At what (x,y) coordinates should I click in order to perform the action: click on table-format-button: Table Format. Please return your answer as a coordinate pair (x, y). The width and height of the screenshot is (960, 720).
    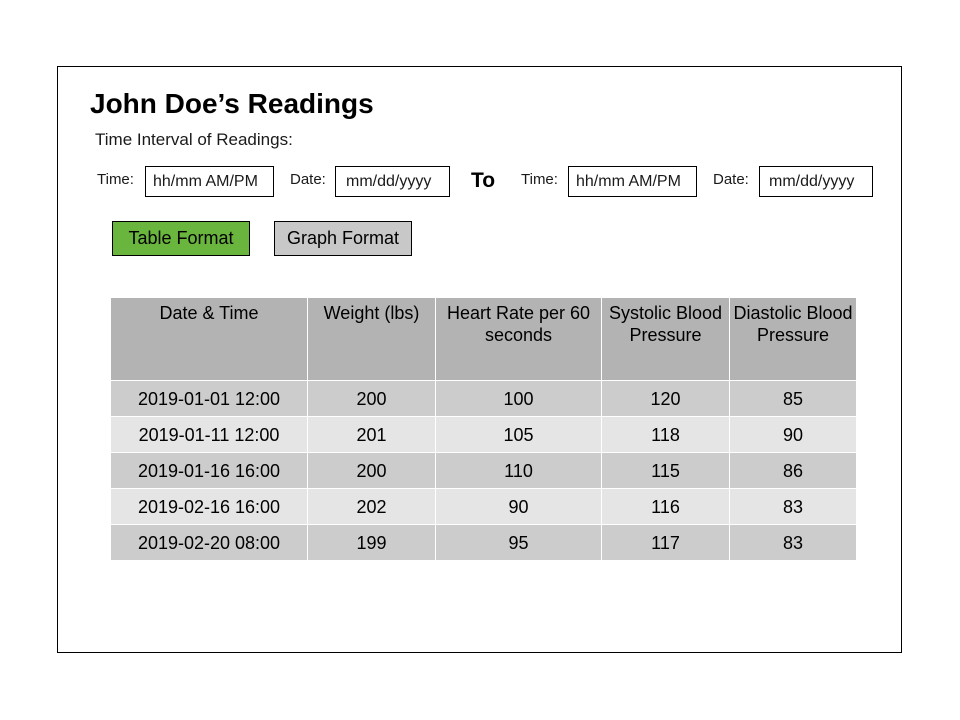
    Looking at the image, I should click on (181, 238).